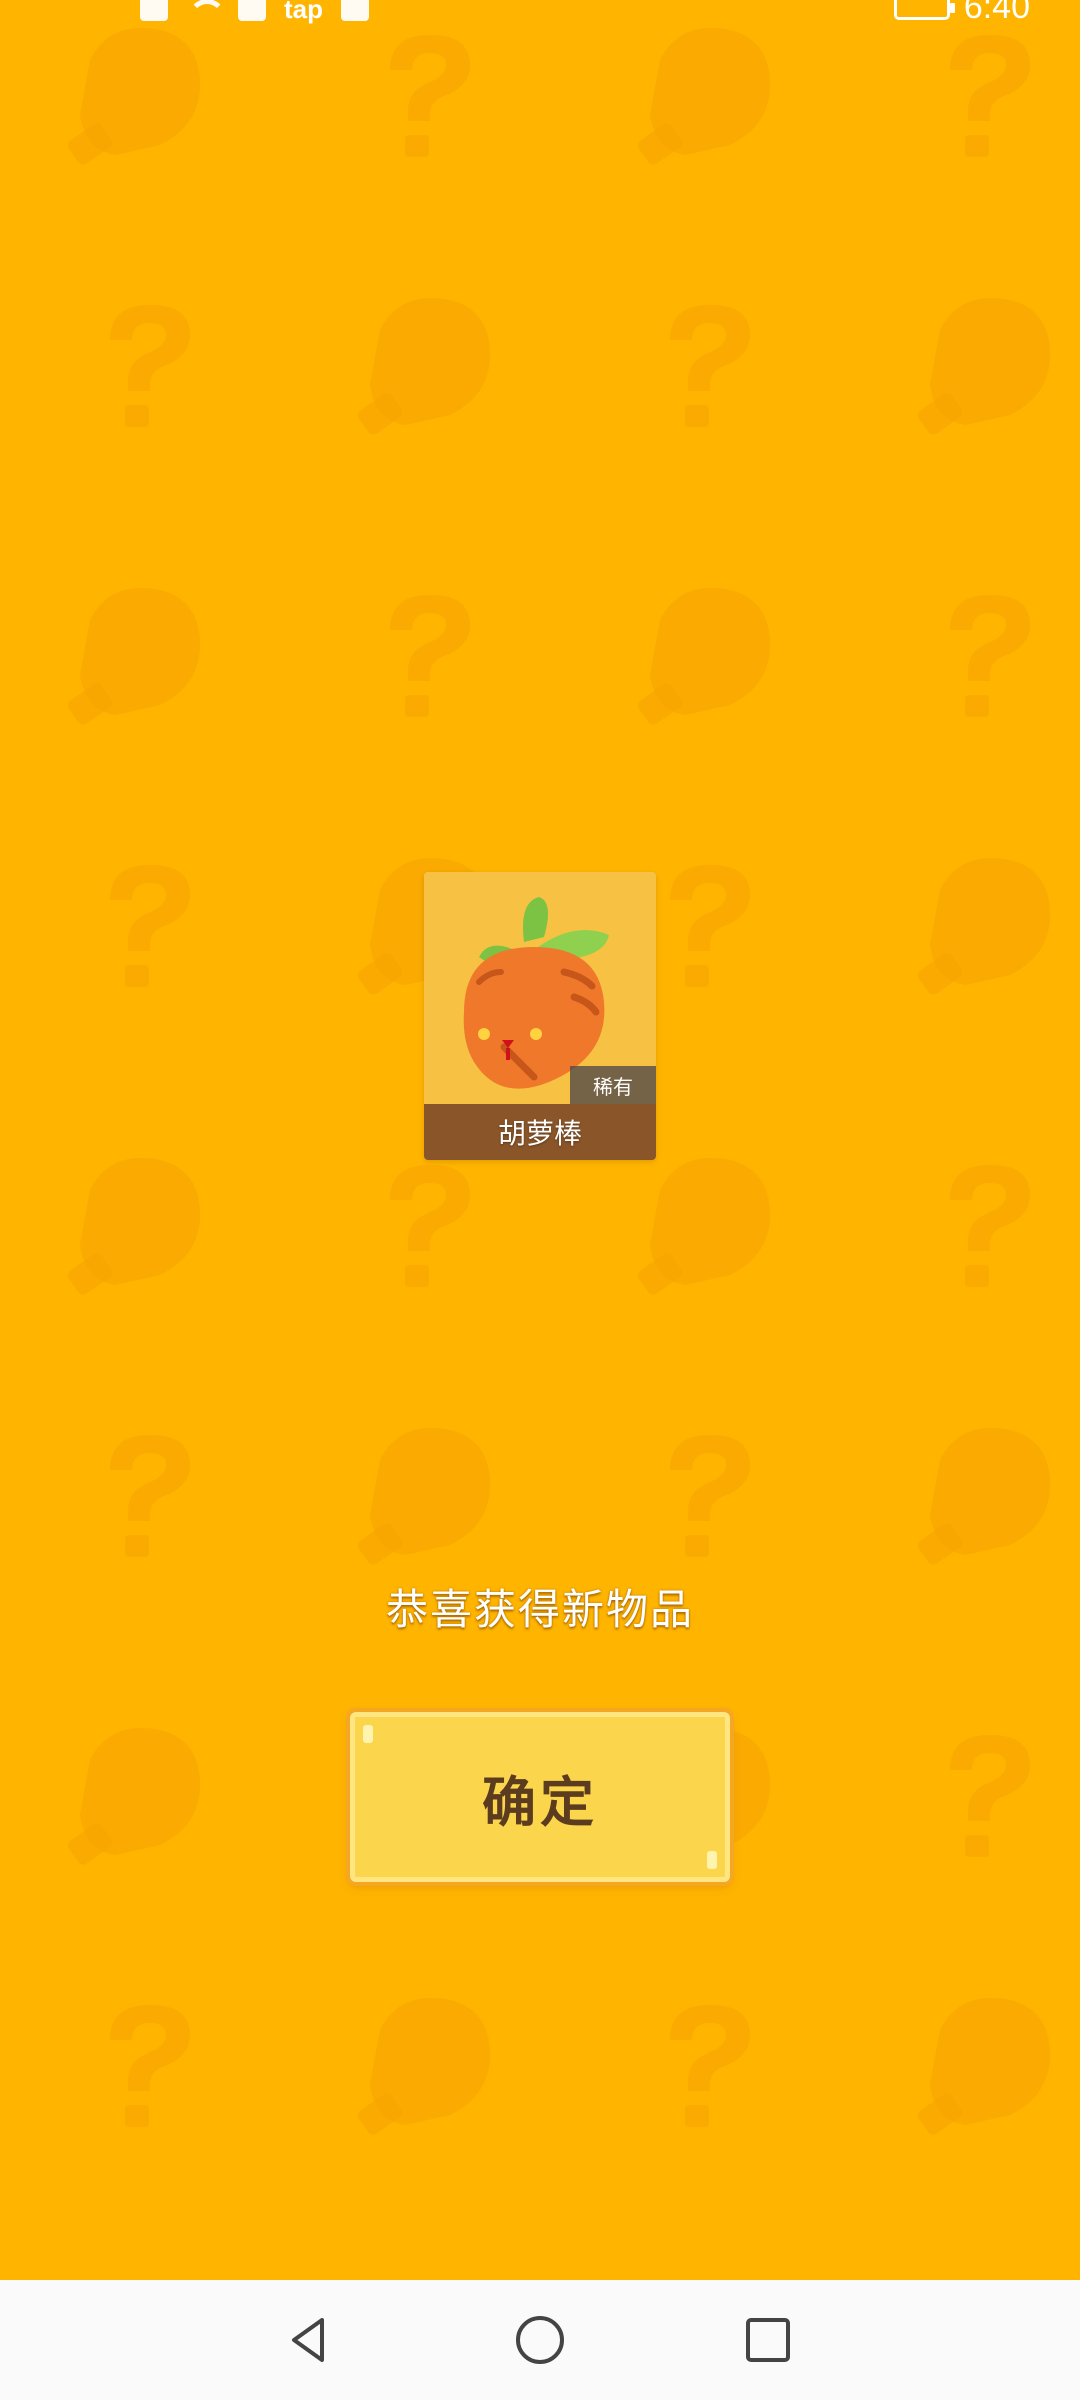 Image resolution: width=1080 pixels, height=2400 pixels. Describe the element at coordinates (310, 2340) in the screenshot. I see `back-triangle-icon` at that location.